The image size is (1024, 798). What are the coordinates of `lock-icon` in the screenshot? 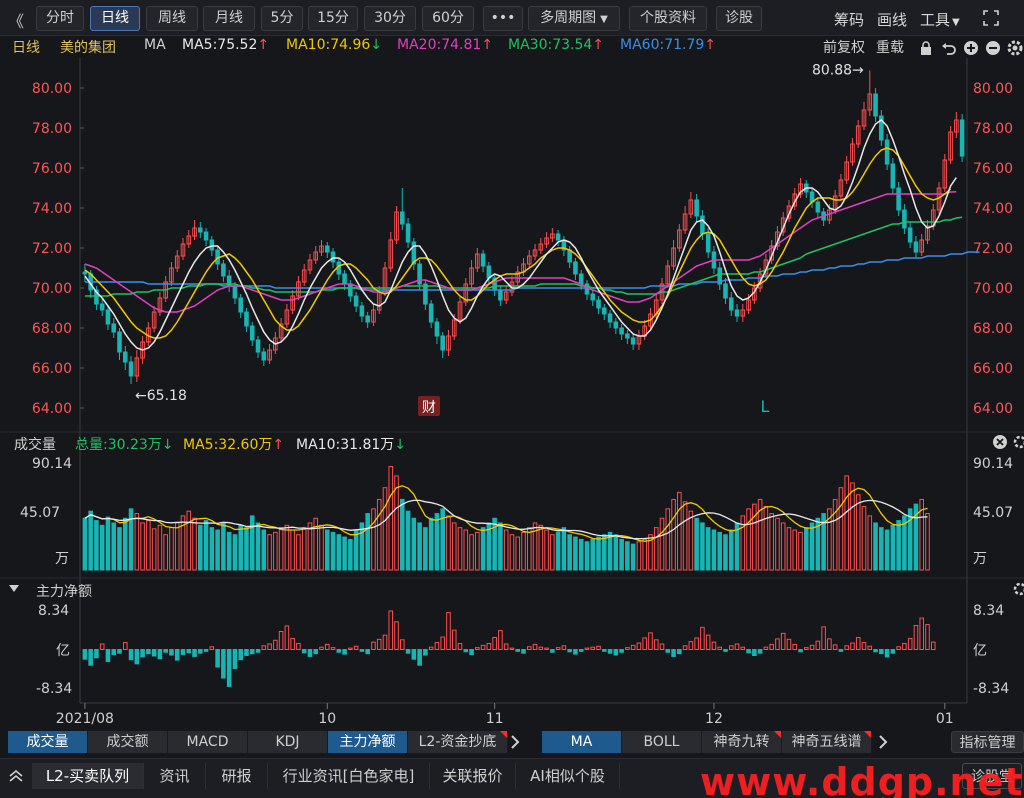 It's located at (926, 48).